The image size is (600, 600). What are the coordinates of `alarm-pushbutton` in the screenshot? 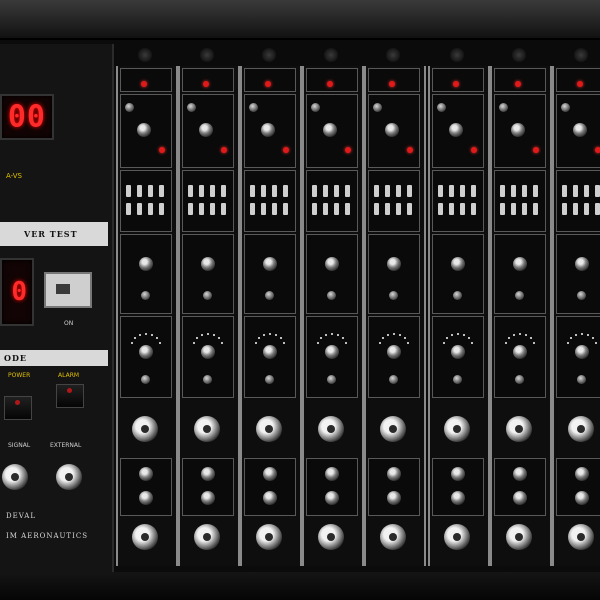 It's located at (70, 396).